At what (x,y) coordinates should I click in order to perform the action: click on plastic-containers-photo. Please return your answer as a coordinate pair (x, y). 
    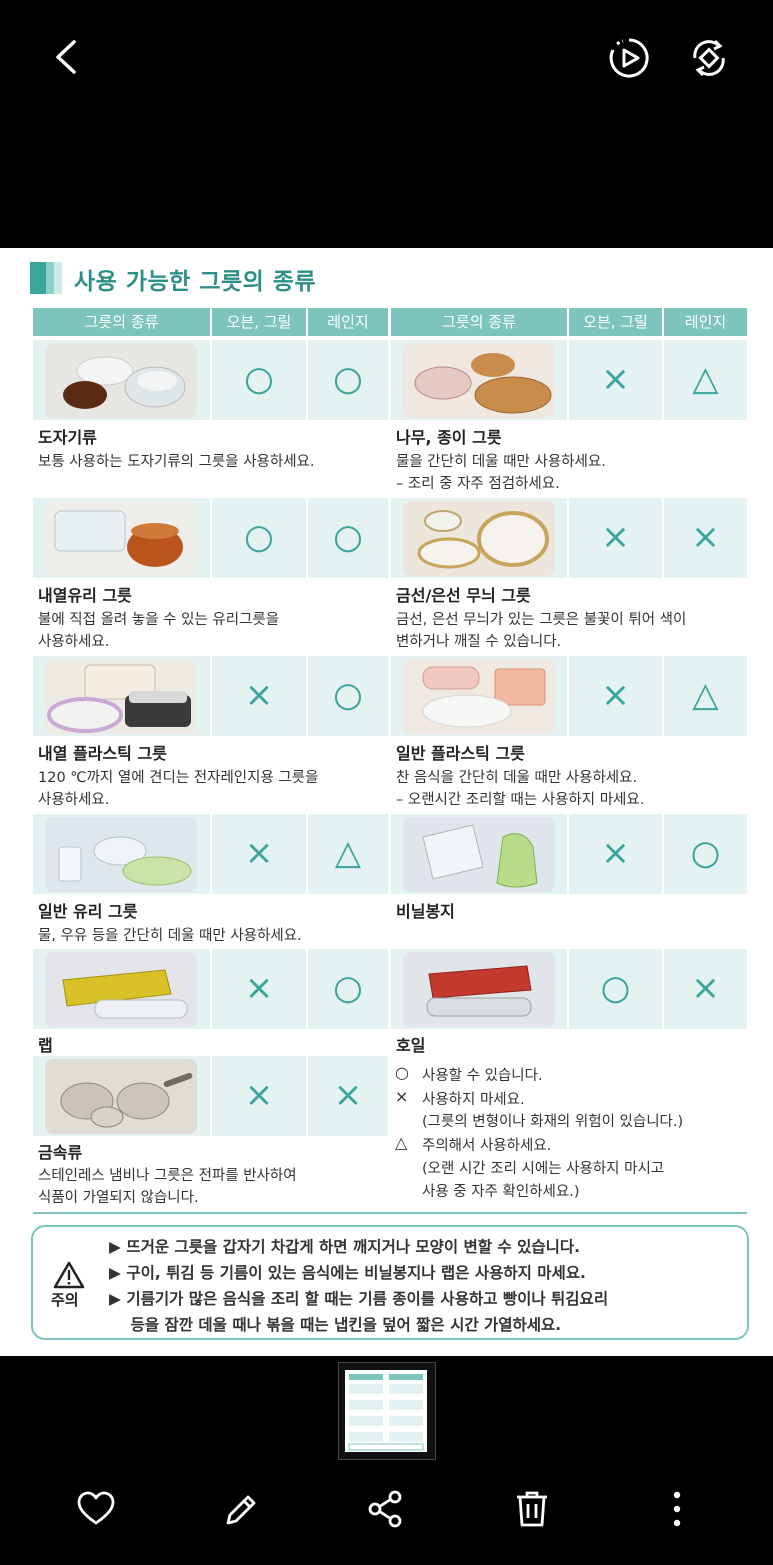
    Looking at the image, I should click on (479, 696).